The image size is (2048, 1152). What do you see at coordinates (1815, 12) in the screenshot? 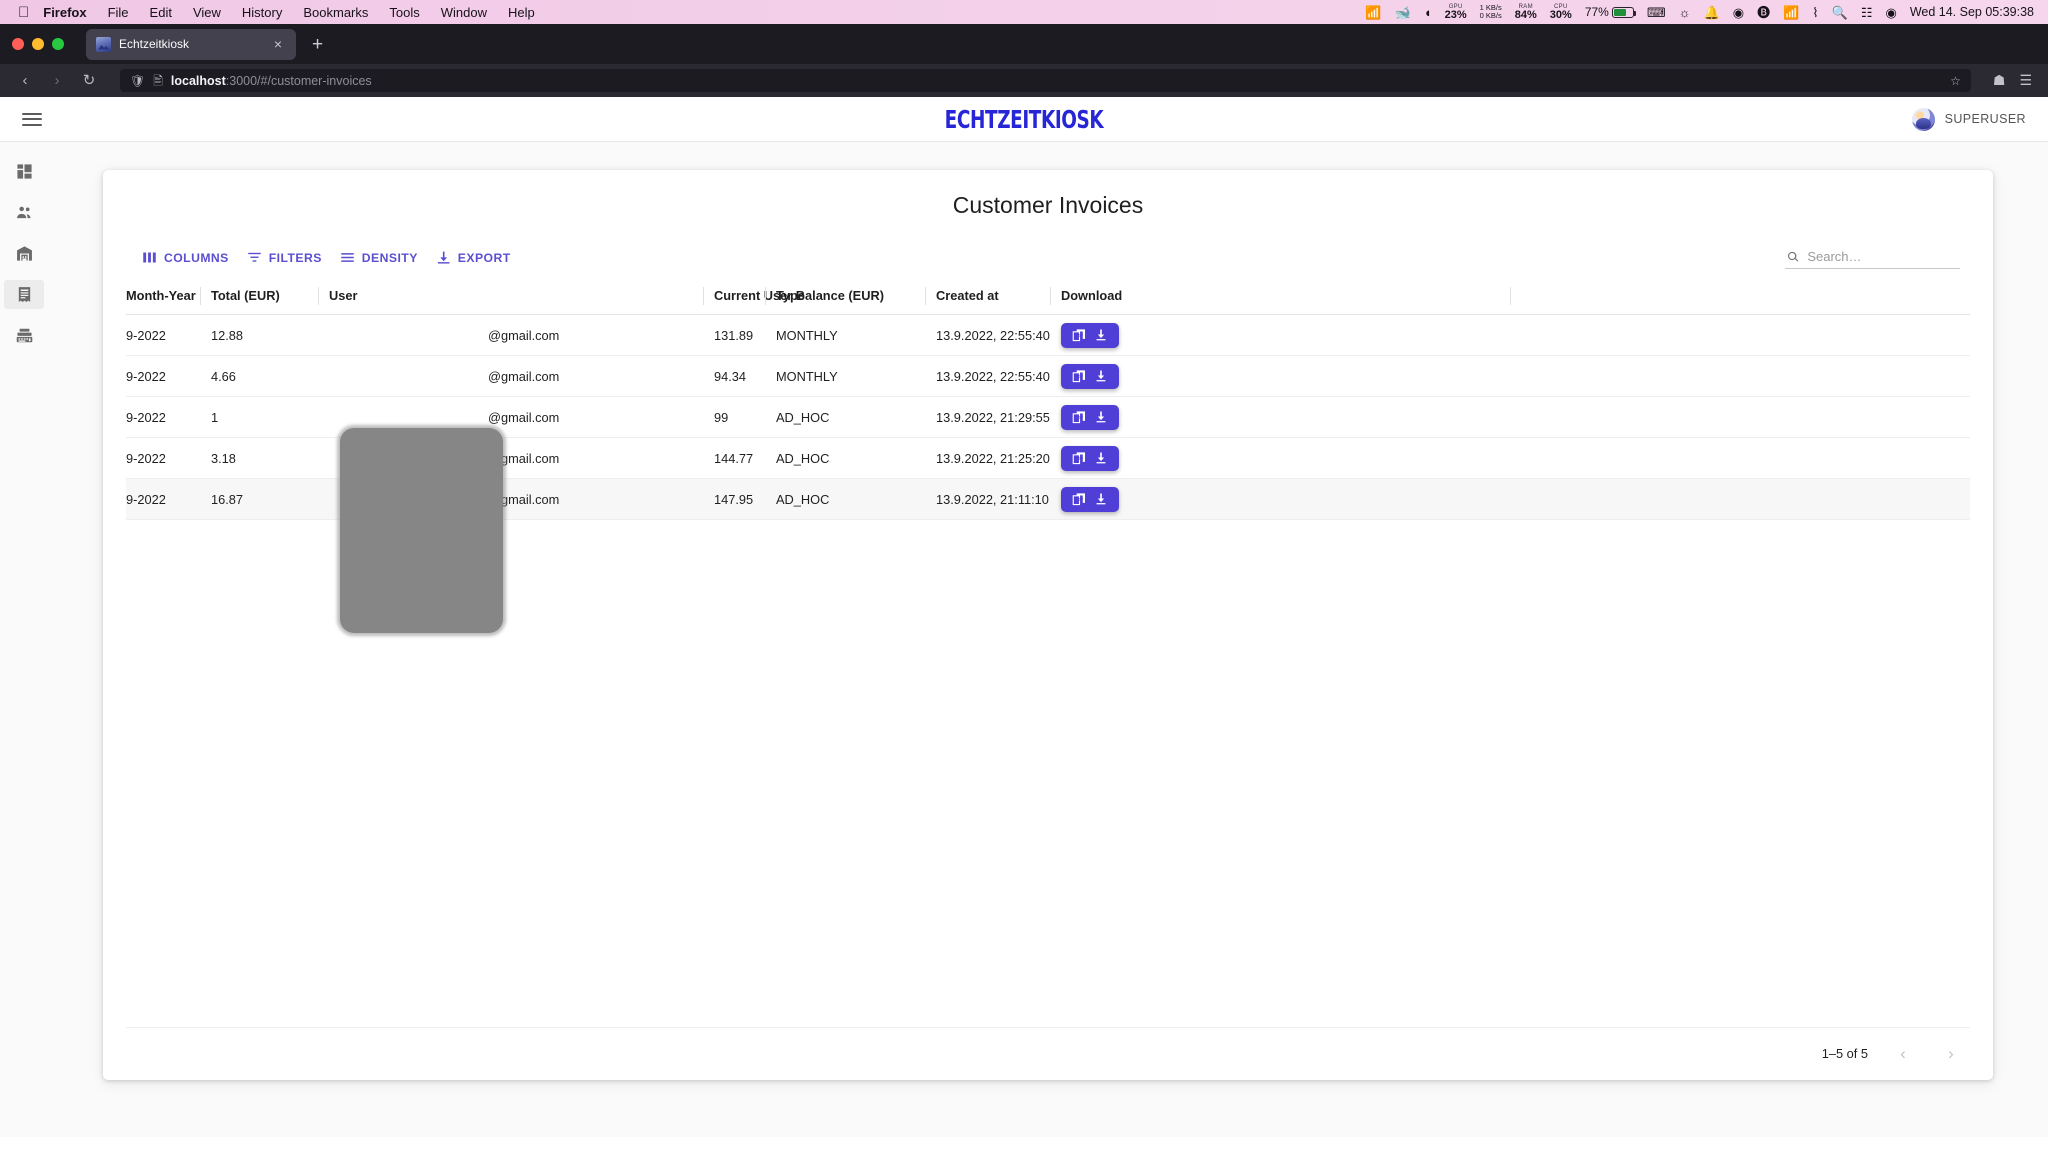
I see `wifi-icon: ⌇` at bounding box center [1815, 12].